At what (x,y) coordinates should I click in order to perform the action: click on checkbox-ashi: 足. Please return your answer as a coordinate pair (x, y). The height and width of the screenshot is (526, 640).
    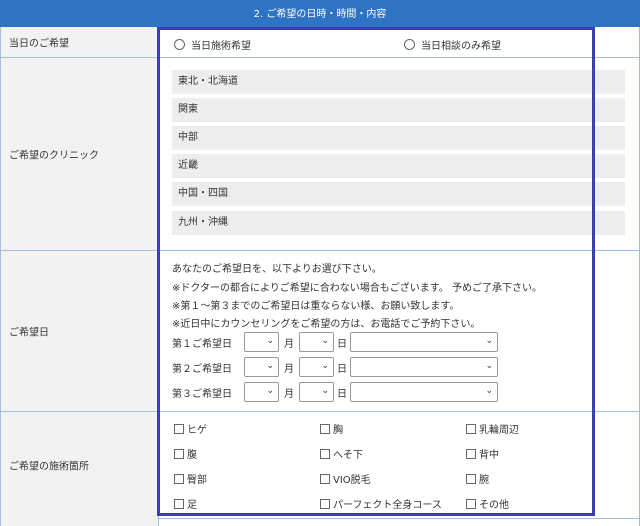
    Looking at the image, I should click on (185, 503).